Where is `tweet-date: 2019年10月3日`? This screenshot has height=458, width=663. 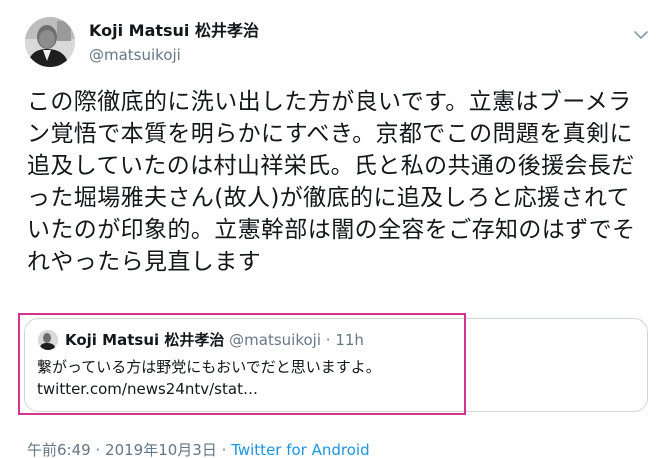
tweet-date: 2019年10月3日 is located at coordinates (161, 449).